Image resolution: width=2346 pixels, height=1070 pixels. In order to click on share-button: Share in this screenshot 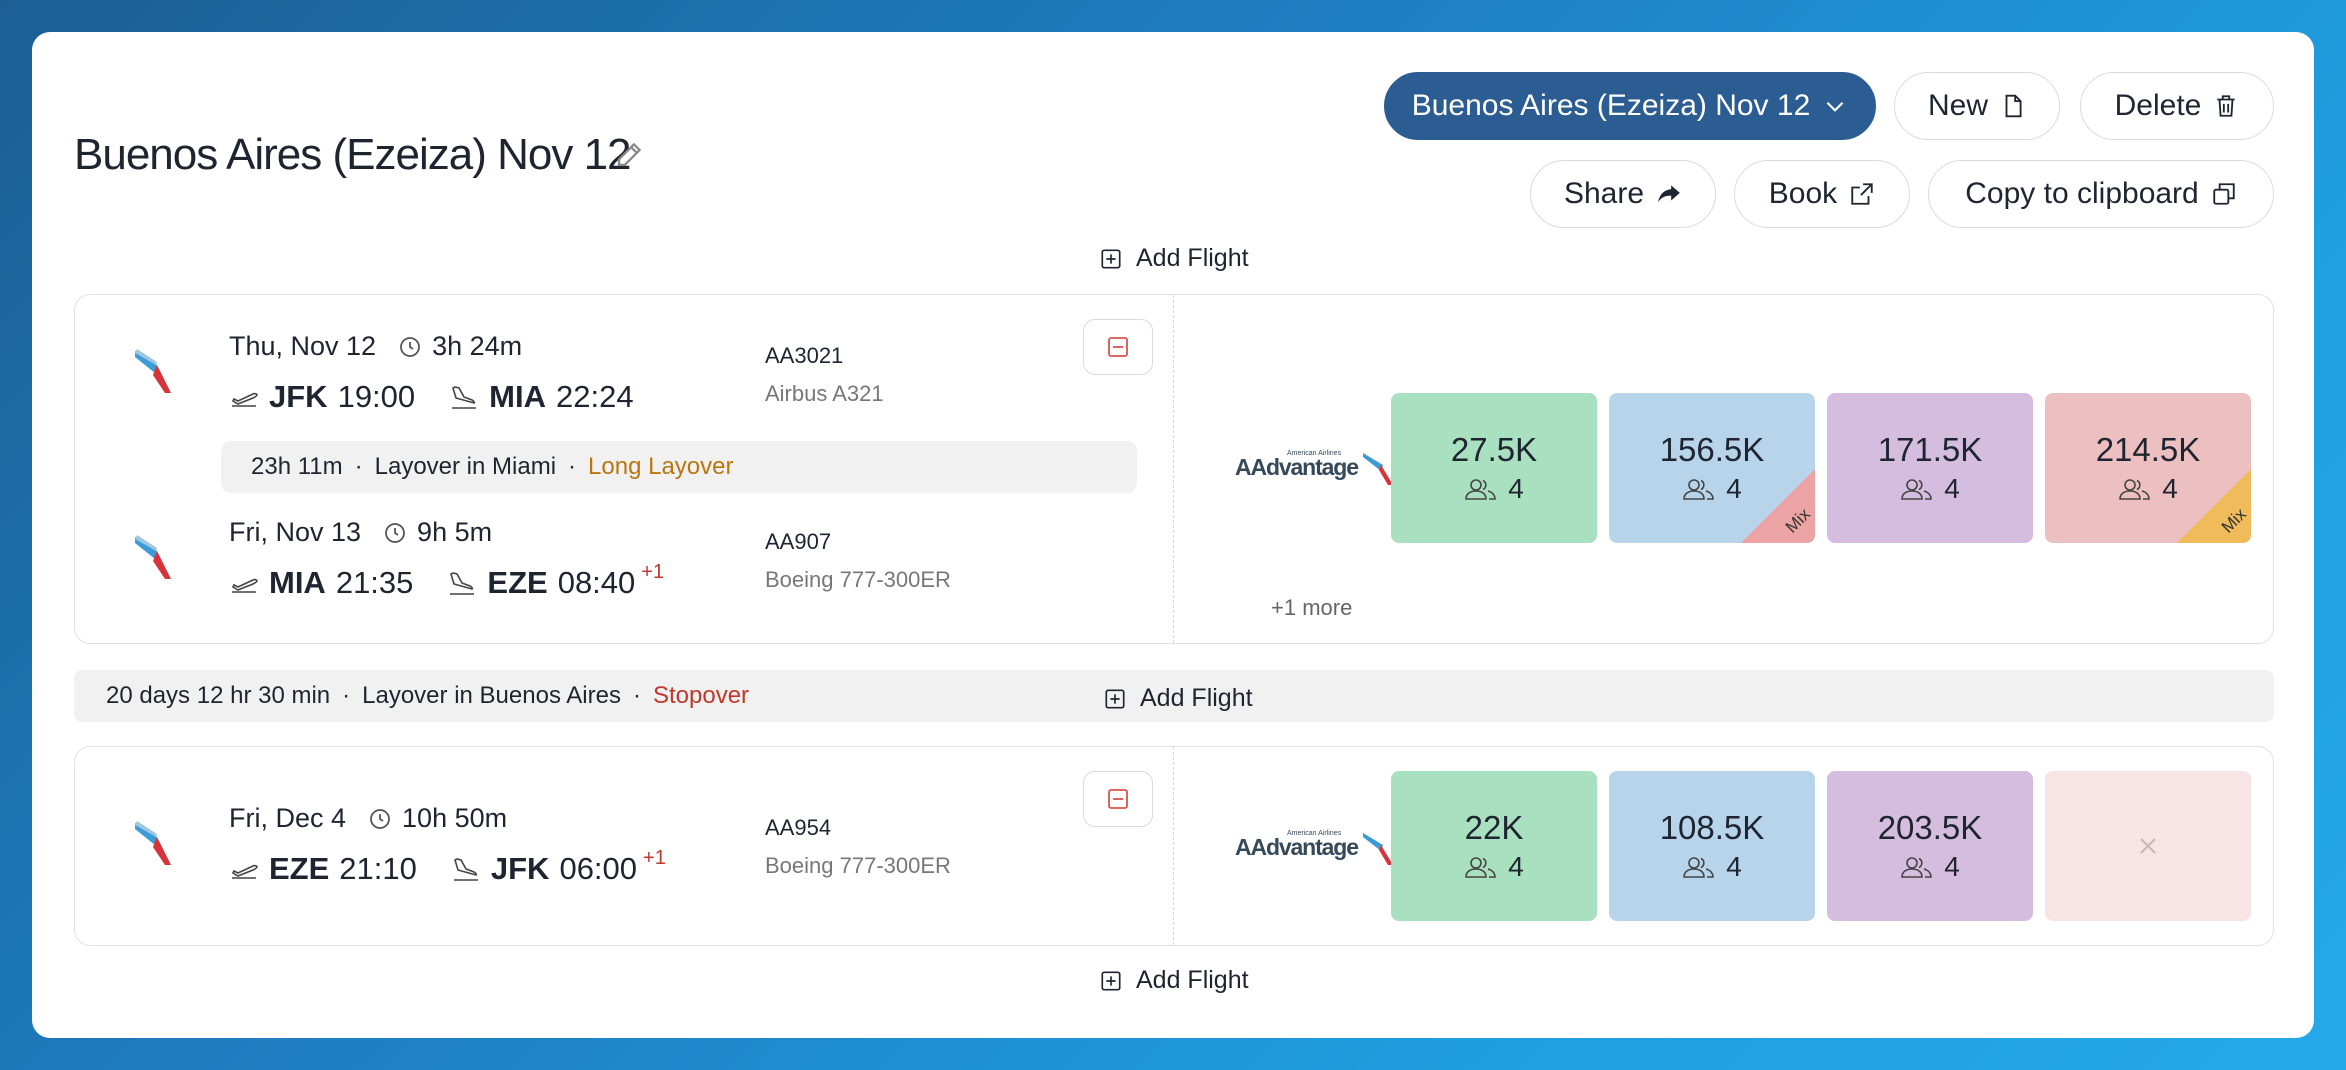, I will do `click(1623, 194)`.